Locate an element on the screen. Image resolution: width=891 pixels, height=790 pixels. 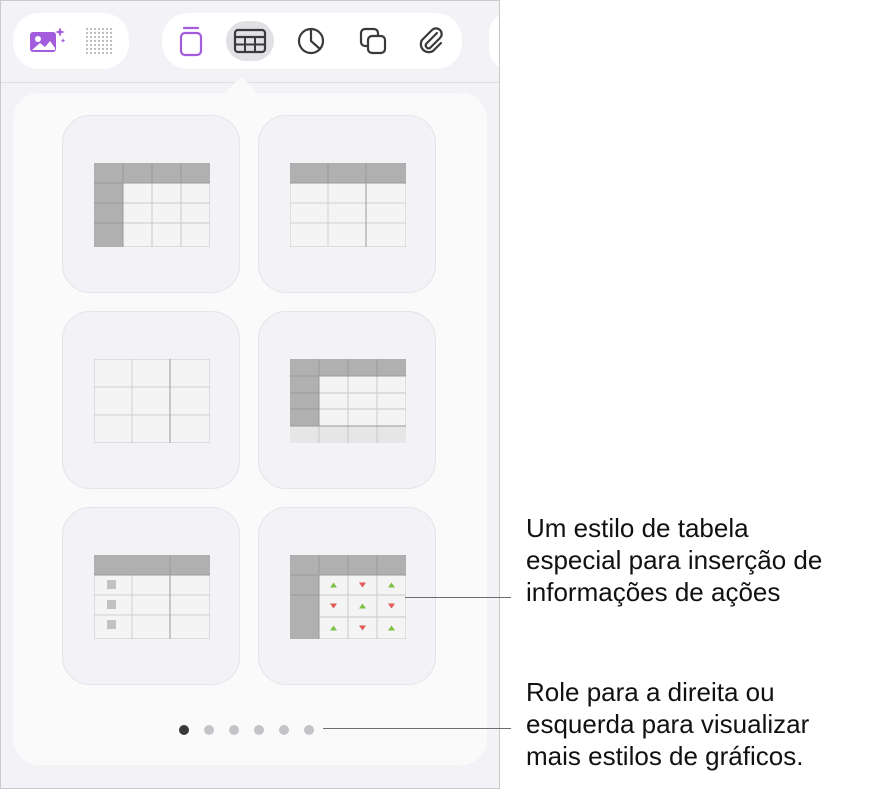
table-thumbnail-plain is located at coordinates (152, 401).